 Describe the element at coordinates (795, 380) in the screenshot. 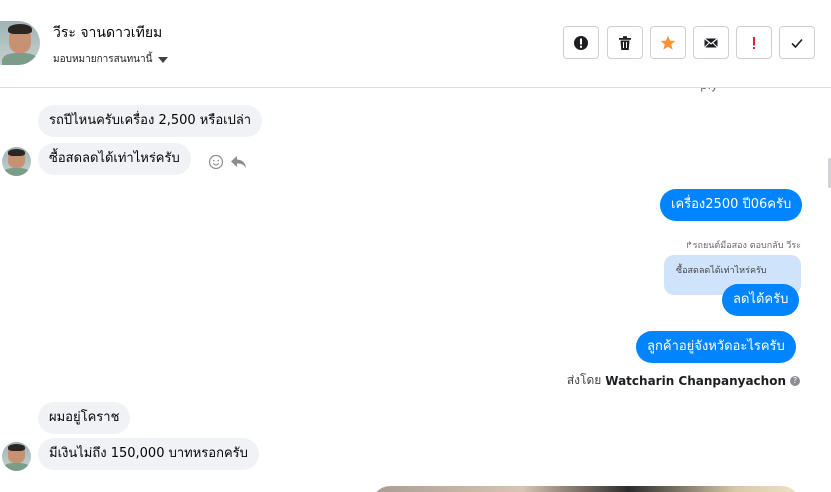

I see `info-icon: ?` at that location.